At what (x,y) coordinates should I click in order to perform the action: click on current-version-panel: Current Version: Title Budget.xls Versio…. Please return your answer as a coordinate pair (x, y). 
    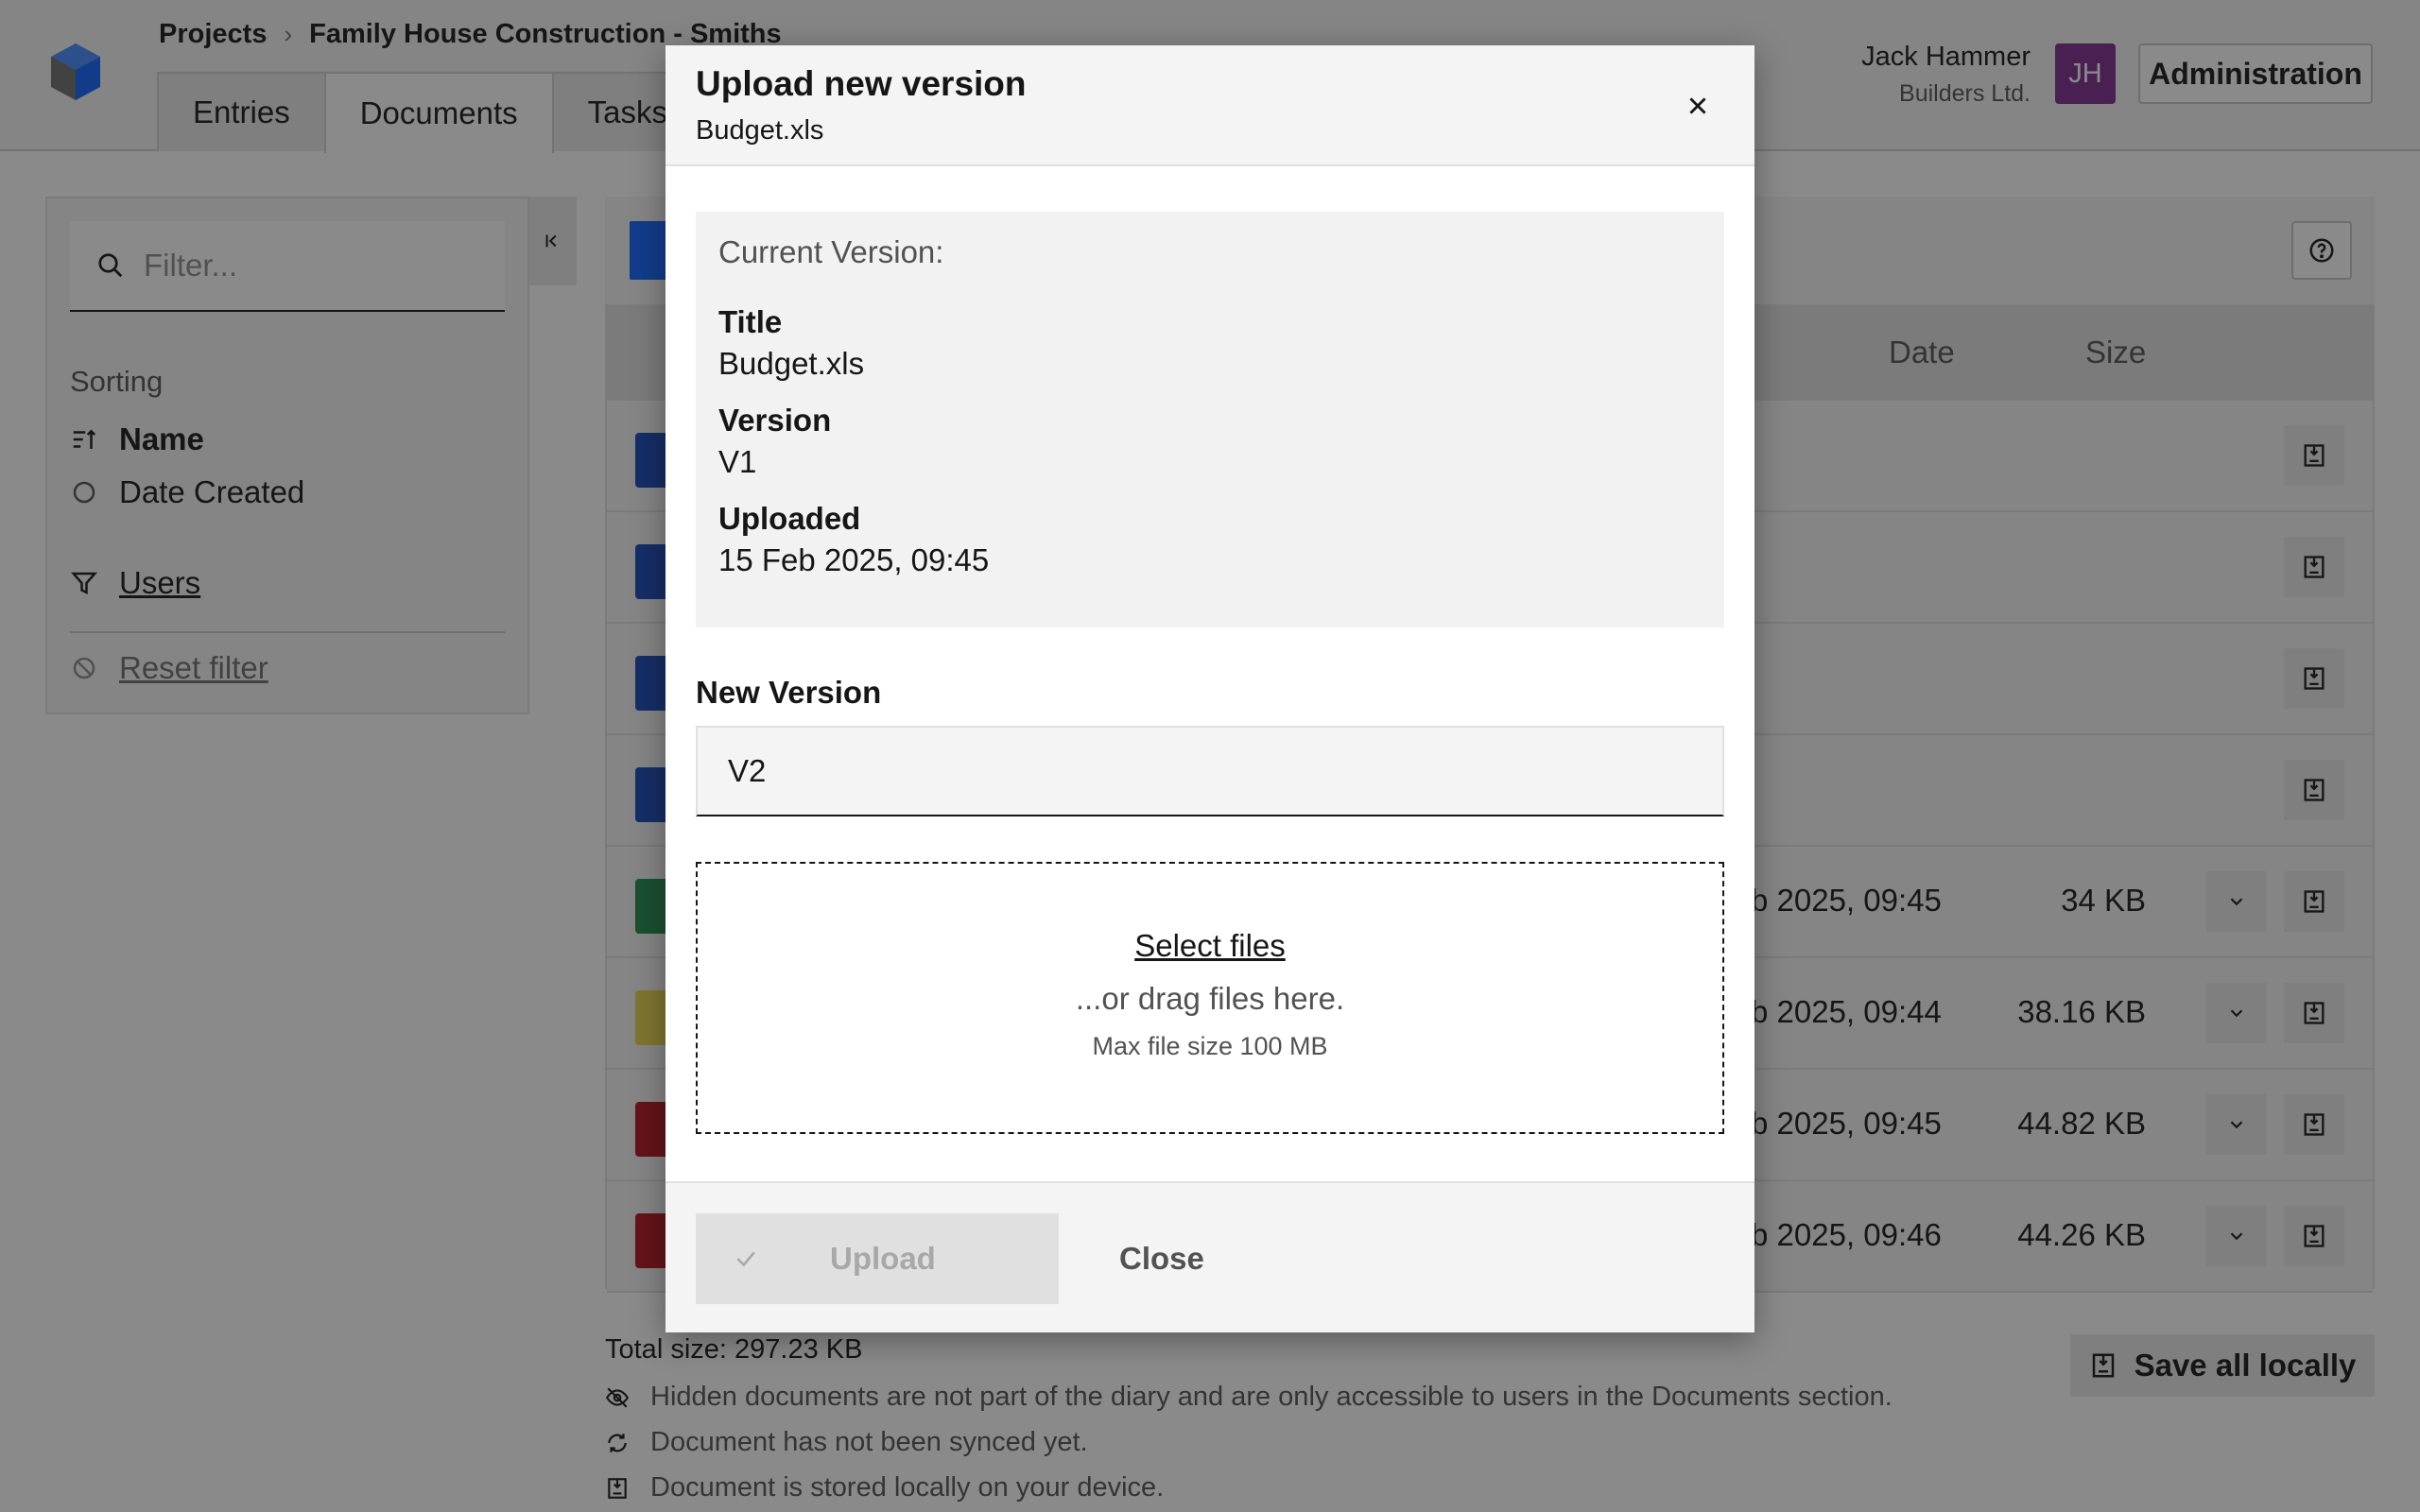
    Looking at the image, I should click on (1210, 419).